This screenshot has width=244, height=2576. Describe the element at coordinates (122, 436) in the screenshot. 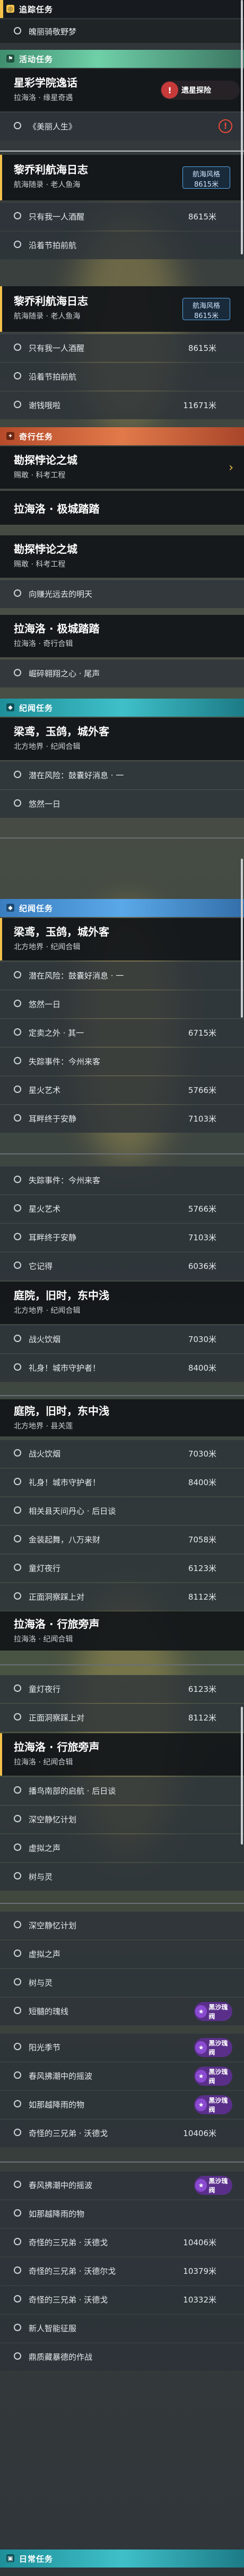

I see `section-adventure: ✦ 奇行任务` at that location.